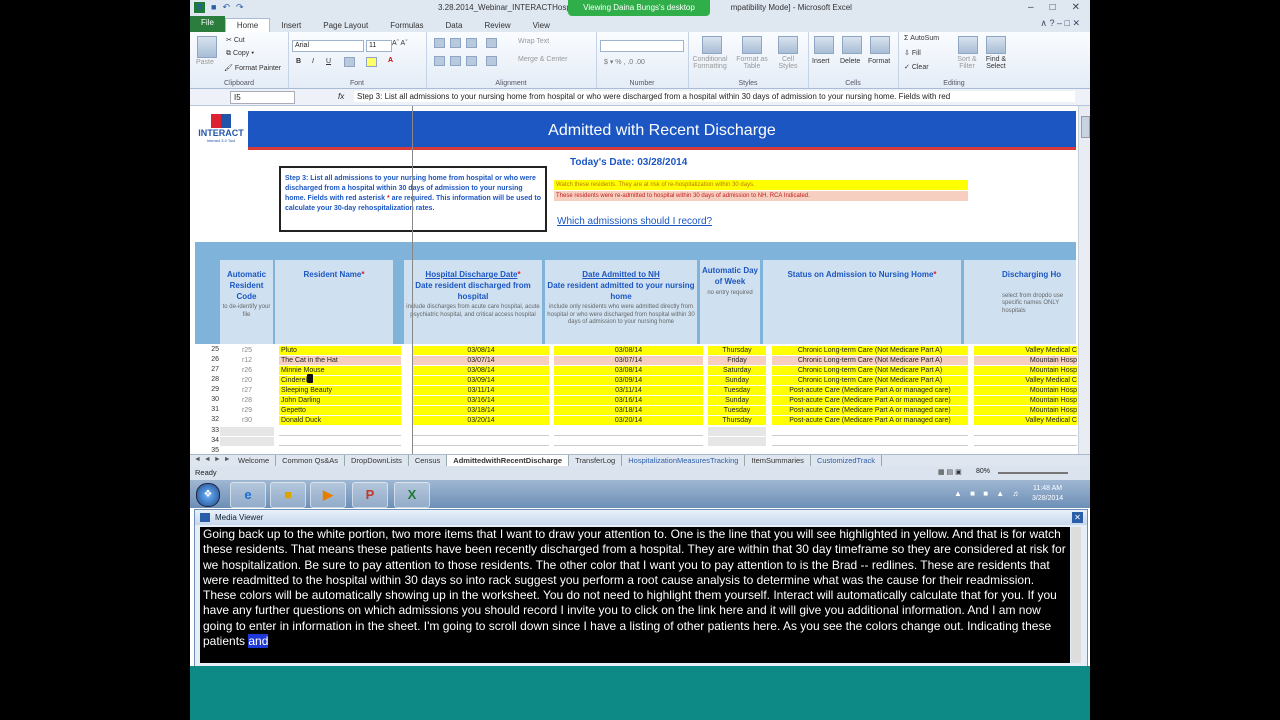 Image resolution: width=1280 pixels, height=720 pixels. Describe the element at coordinates (340, 350) in the screenshot. I see `cell-name: Pluto` at that location.